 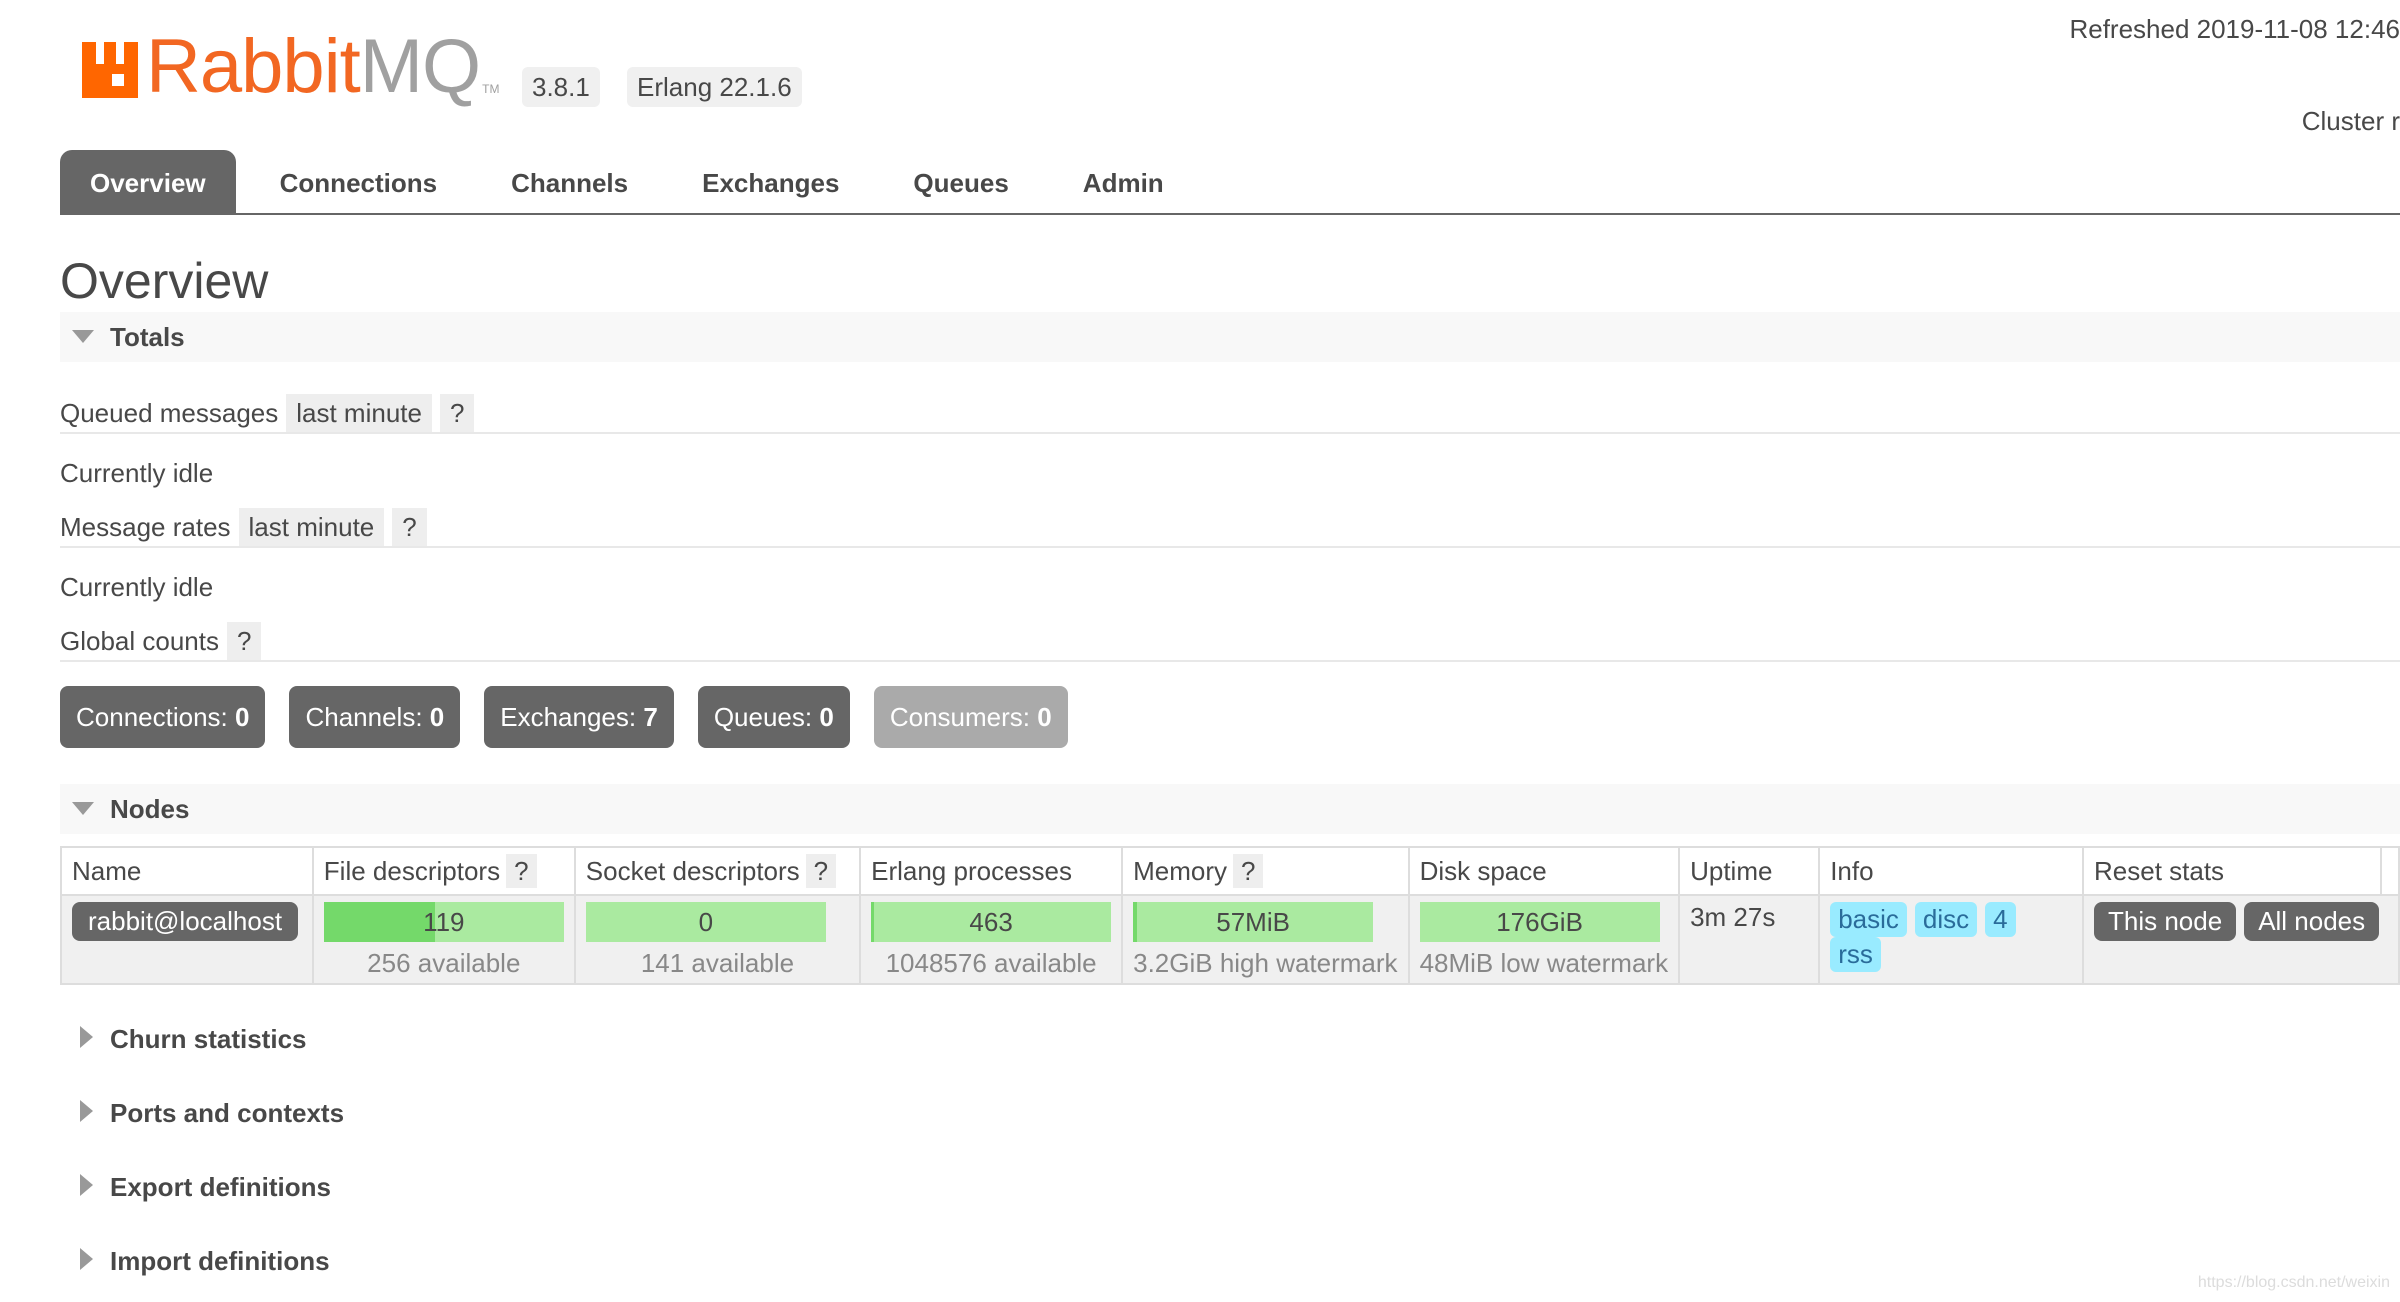 I want to click on info-tag-disc: disc, so click(x=1946, y=919).